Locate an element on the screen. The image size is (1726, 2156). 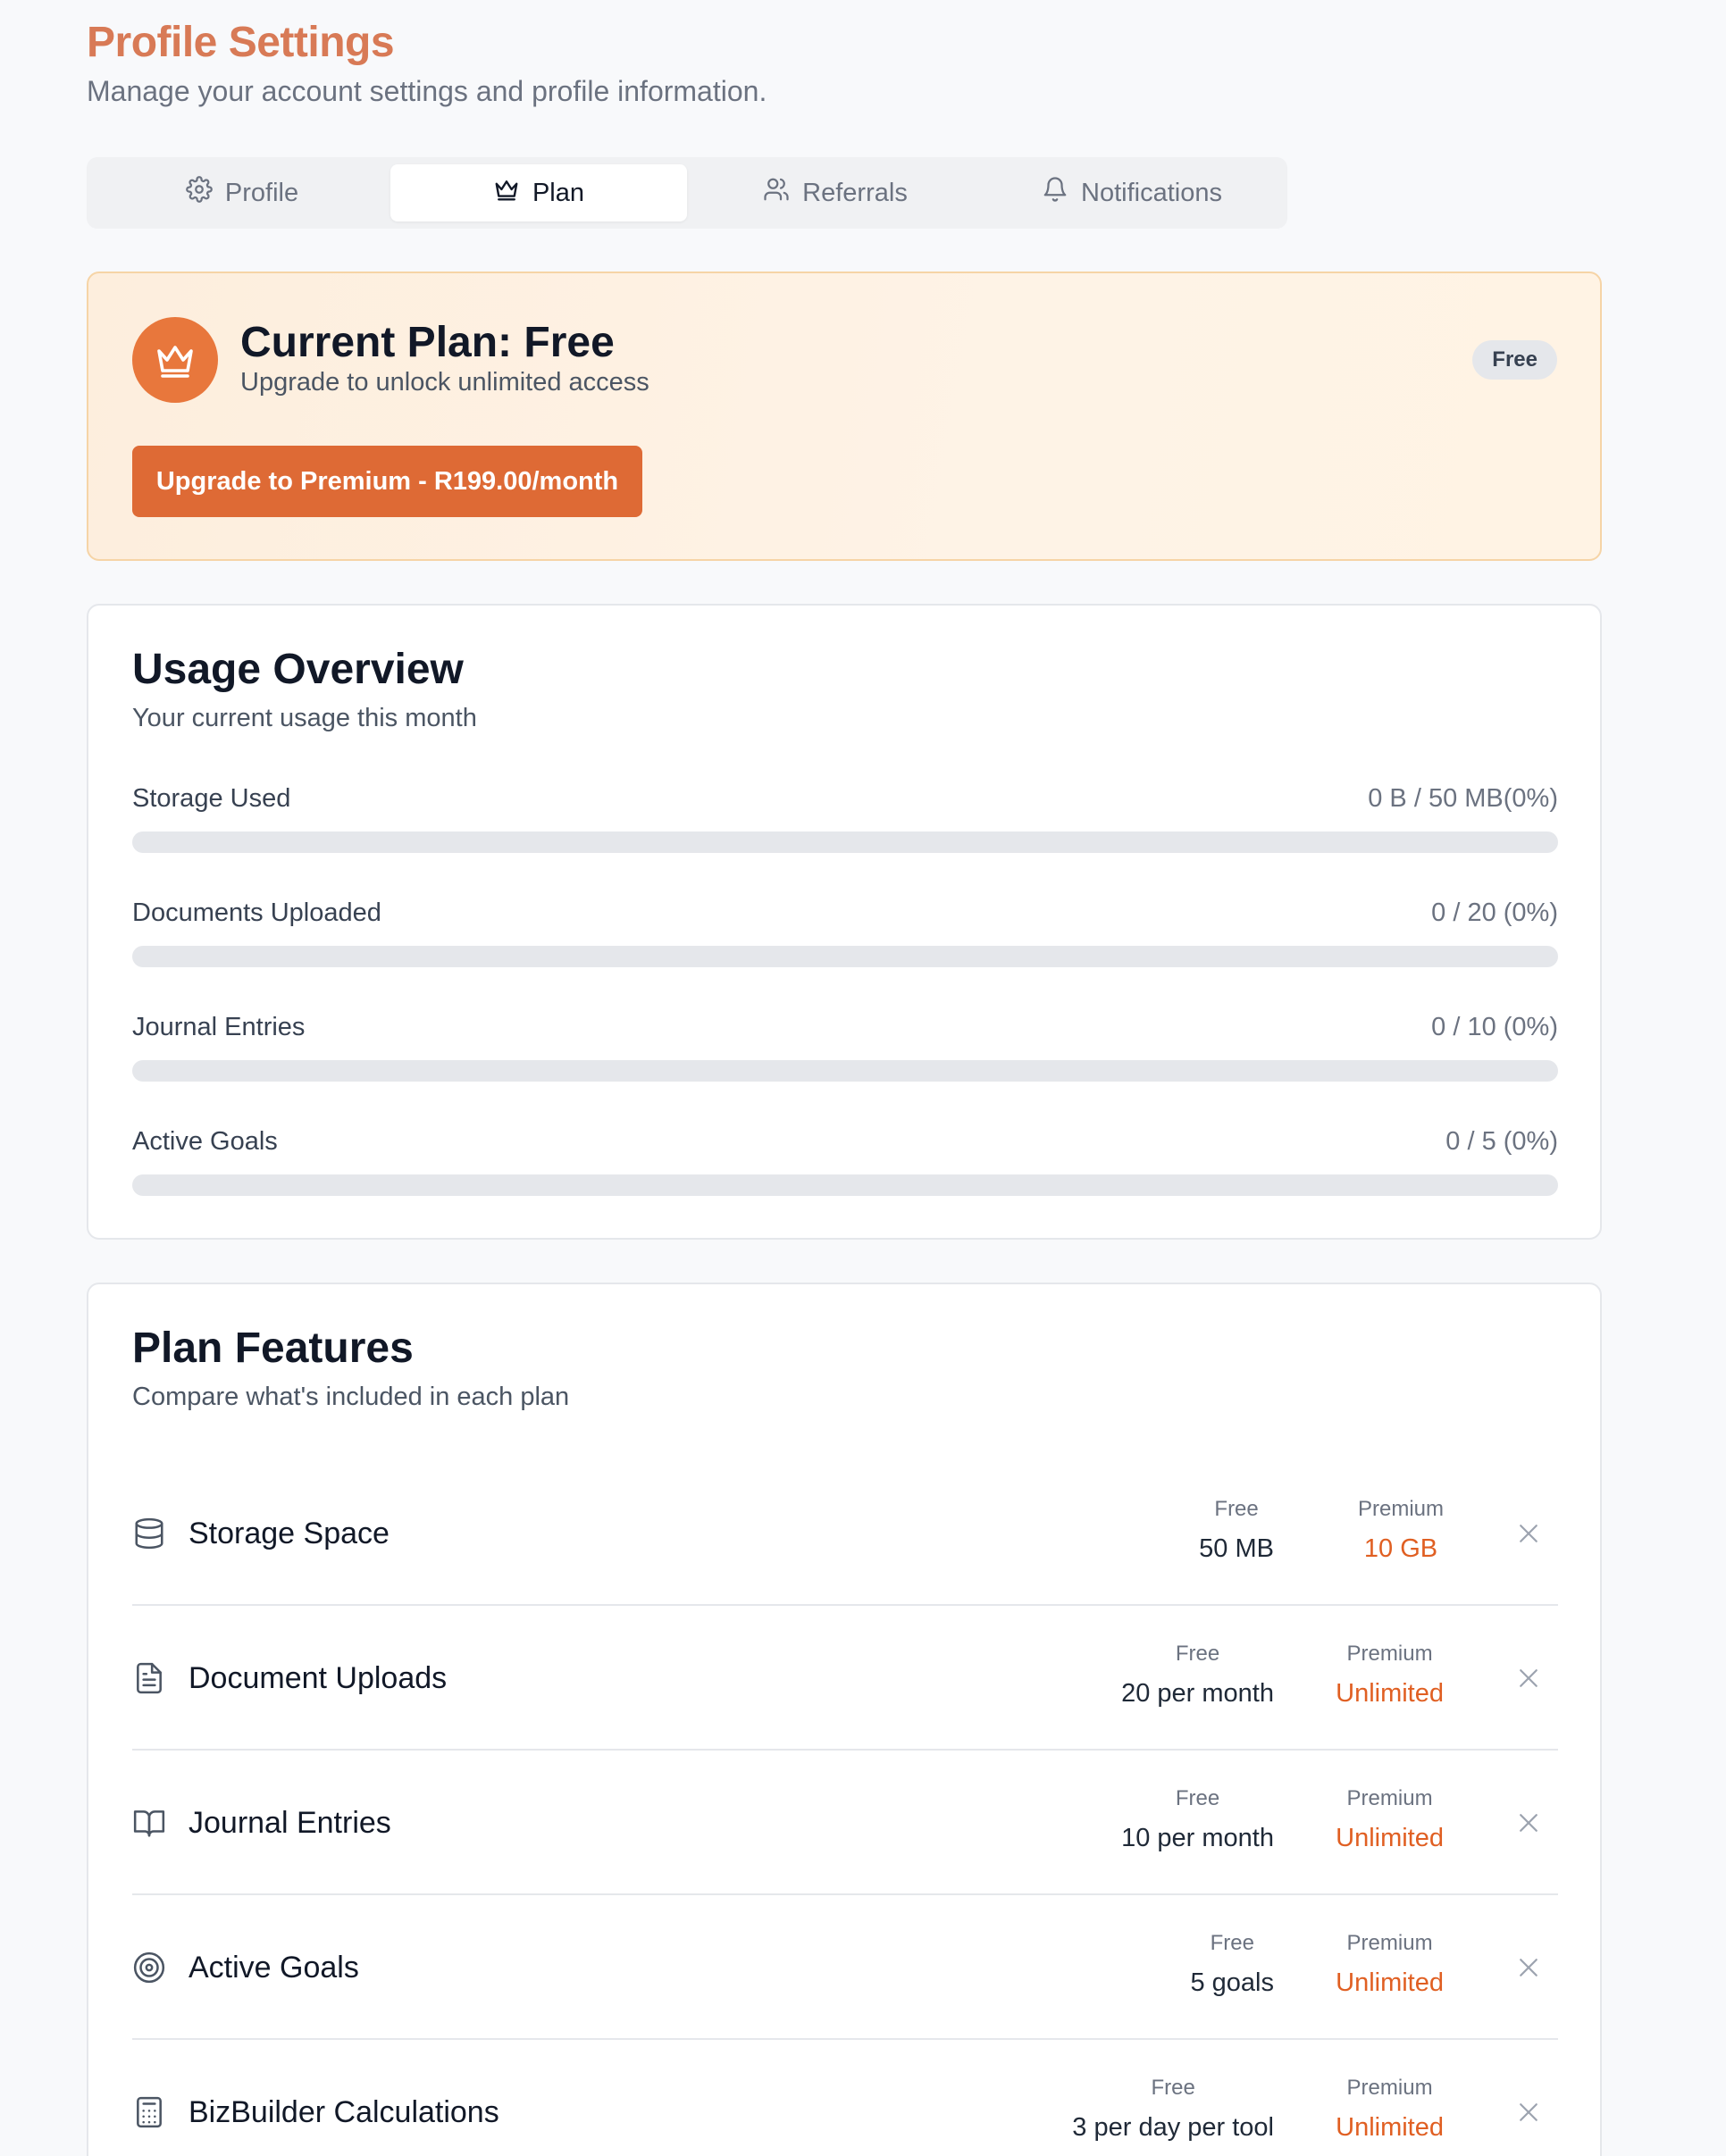
calculator-icon is located at coordinates (149, 2112).